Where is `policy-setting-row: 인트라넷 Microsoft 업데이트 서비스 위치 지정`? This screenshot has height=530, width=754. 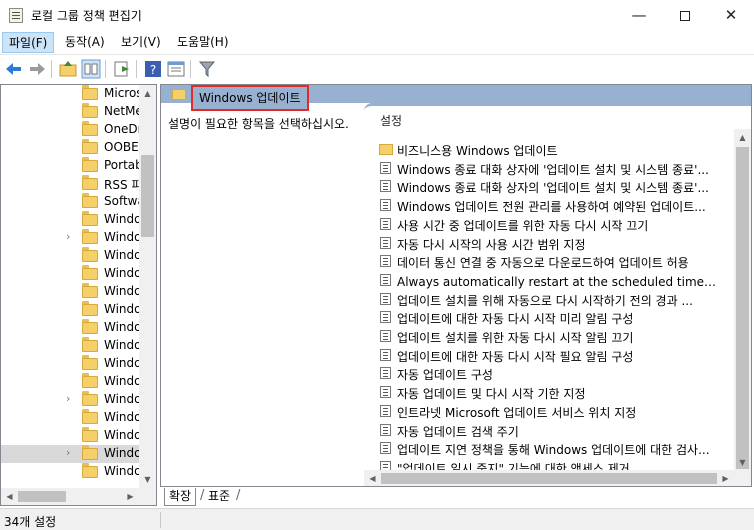 policy-setting-row: 인트라넷 Microsoft 업데이트 서비스 위치 지정 is located at coordinates (544, 411).